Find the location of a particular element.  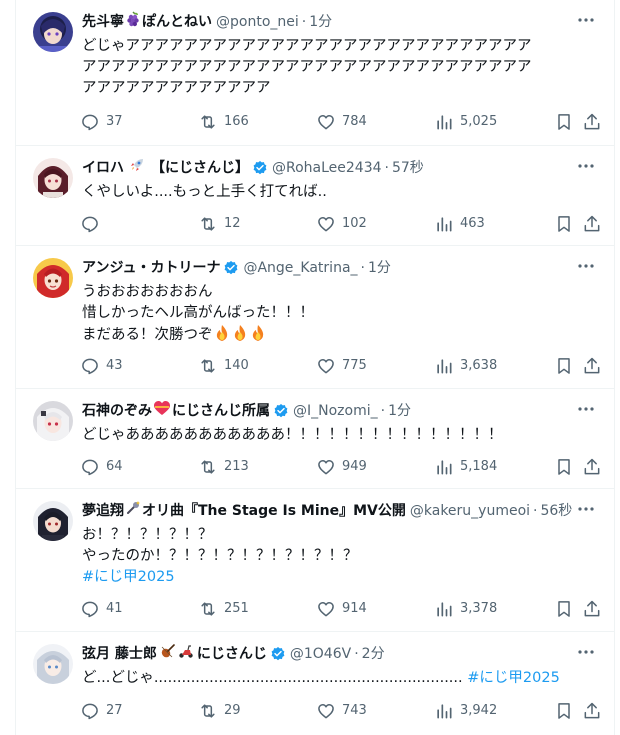

views-button: 463 is located at coordinates (459, 224).